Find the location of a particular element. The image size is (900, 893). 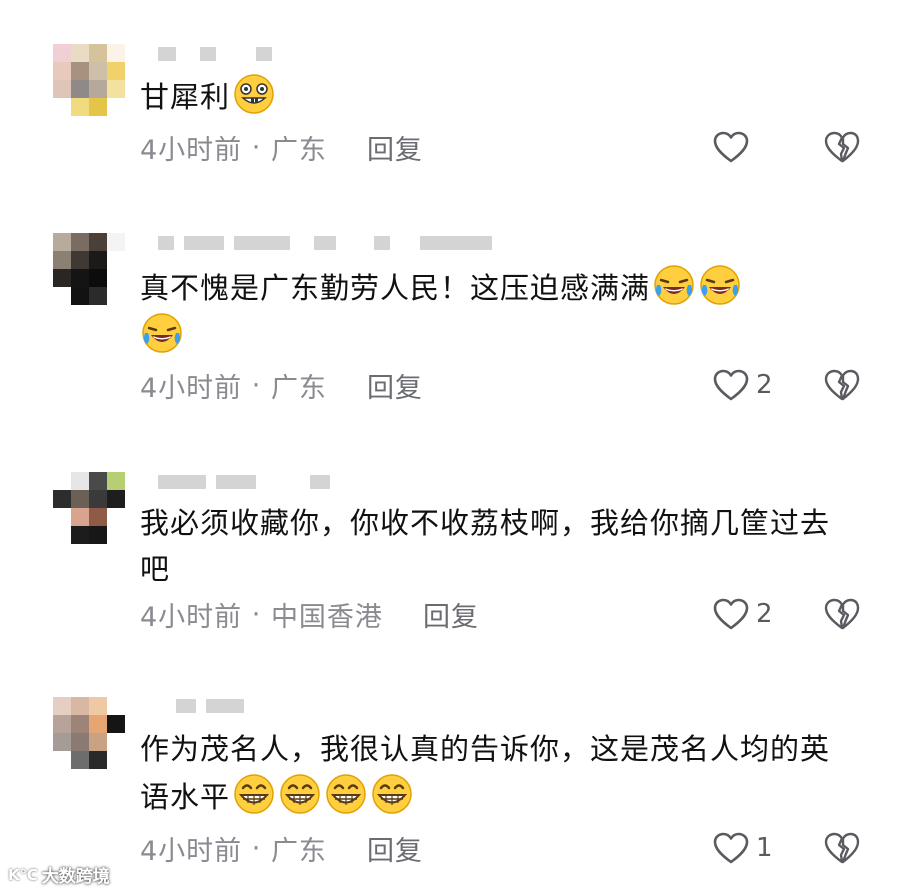

watermark: K℃ 大数跨境 is located at coordinates (59, 875).